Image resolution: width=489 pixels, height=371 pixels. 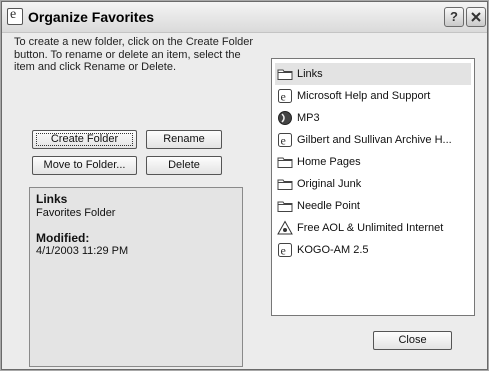 I want to click on selected-item-type: Favorites Folder, so click(x=76, y=213).